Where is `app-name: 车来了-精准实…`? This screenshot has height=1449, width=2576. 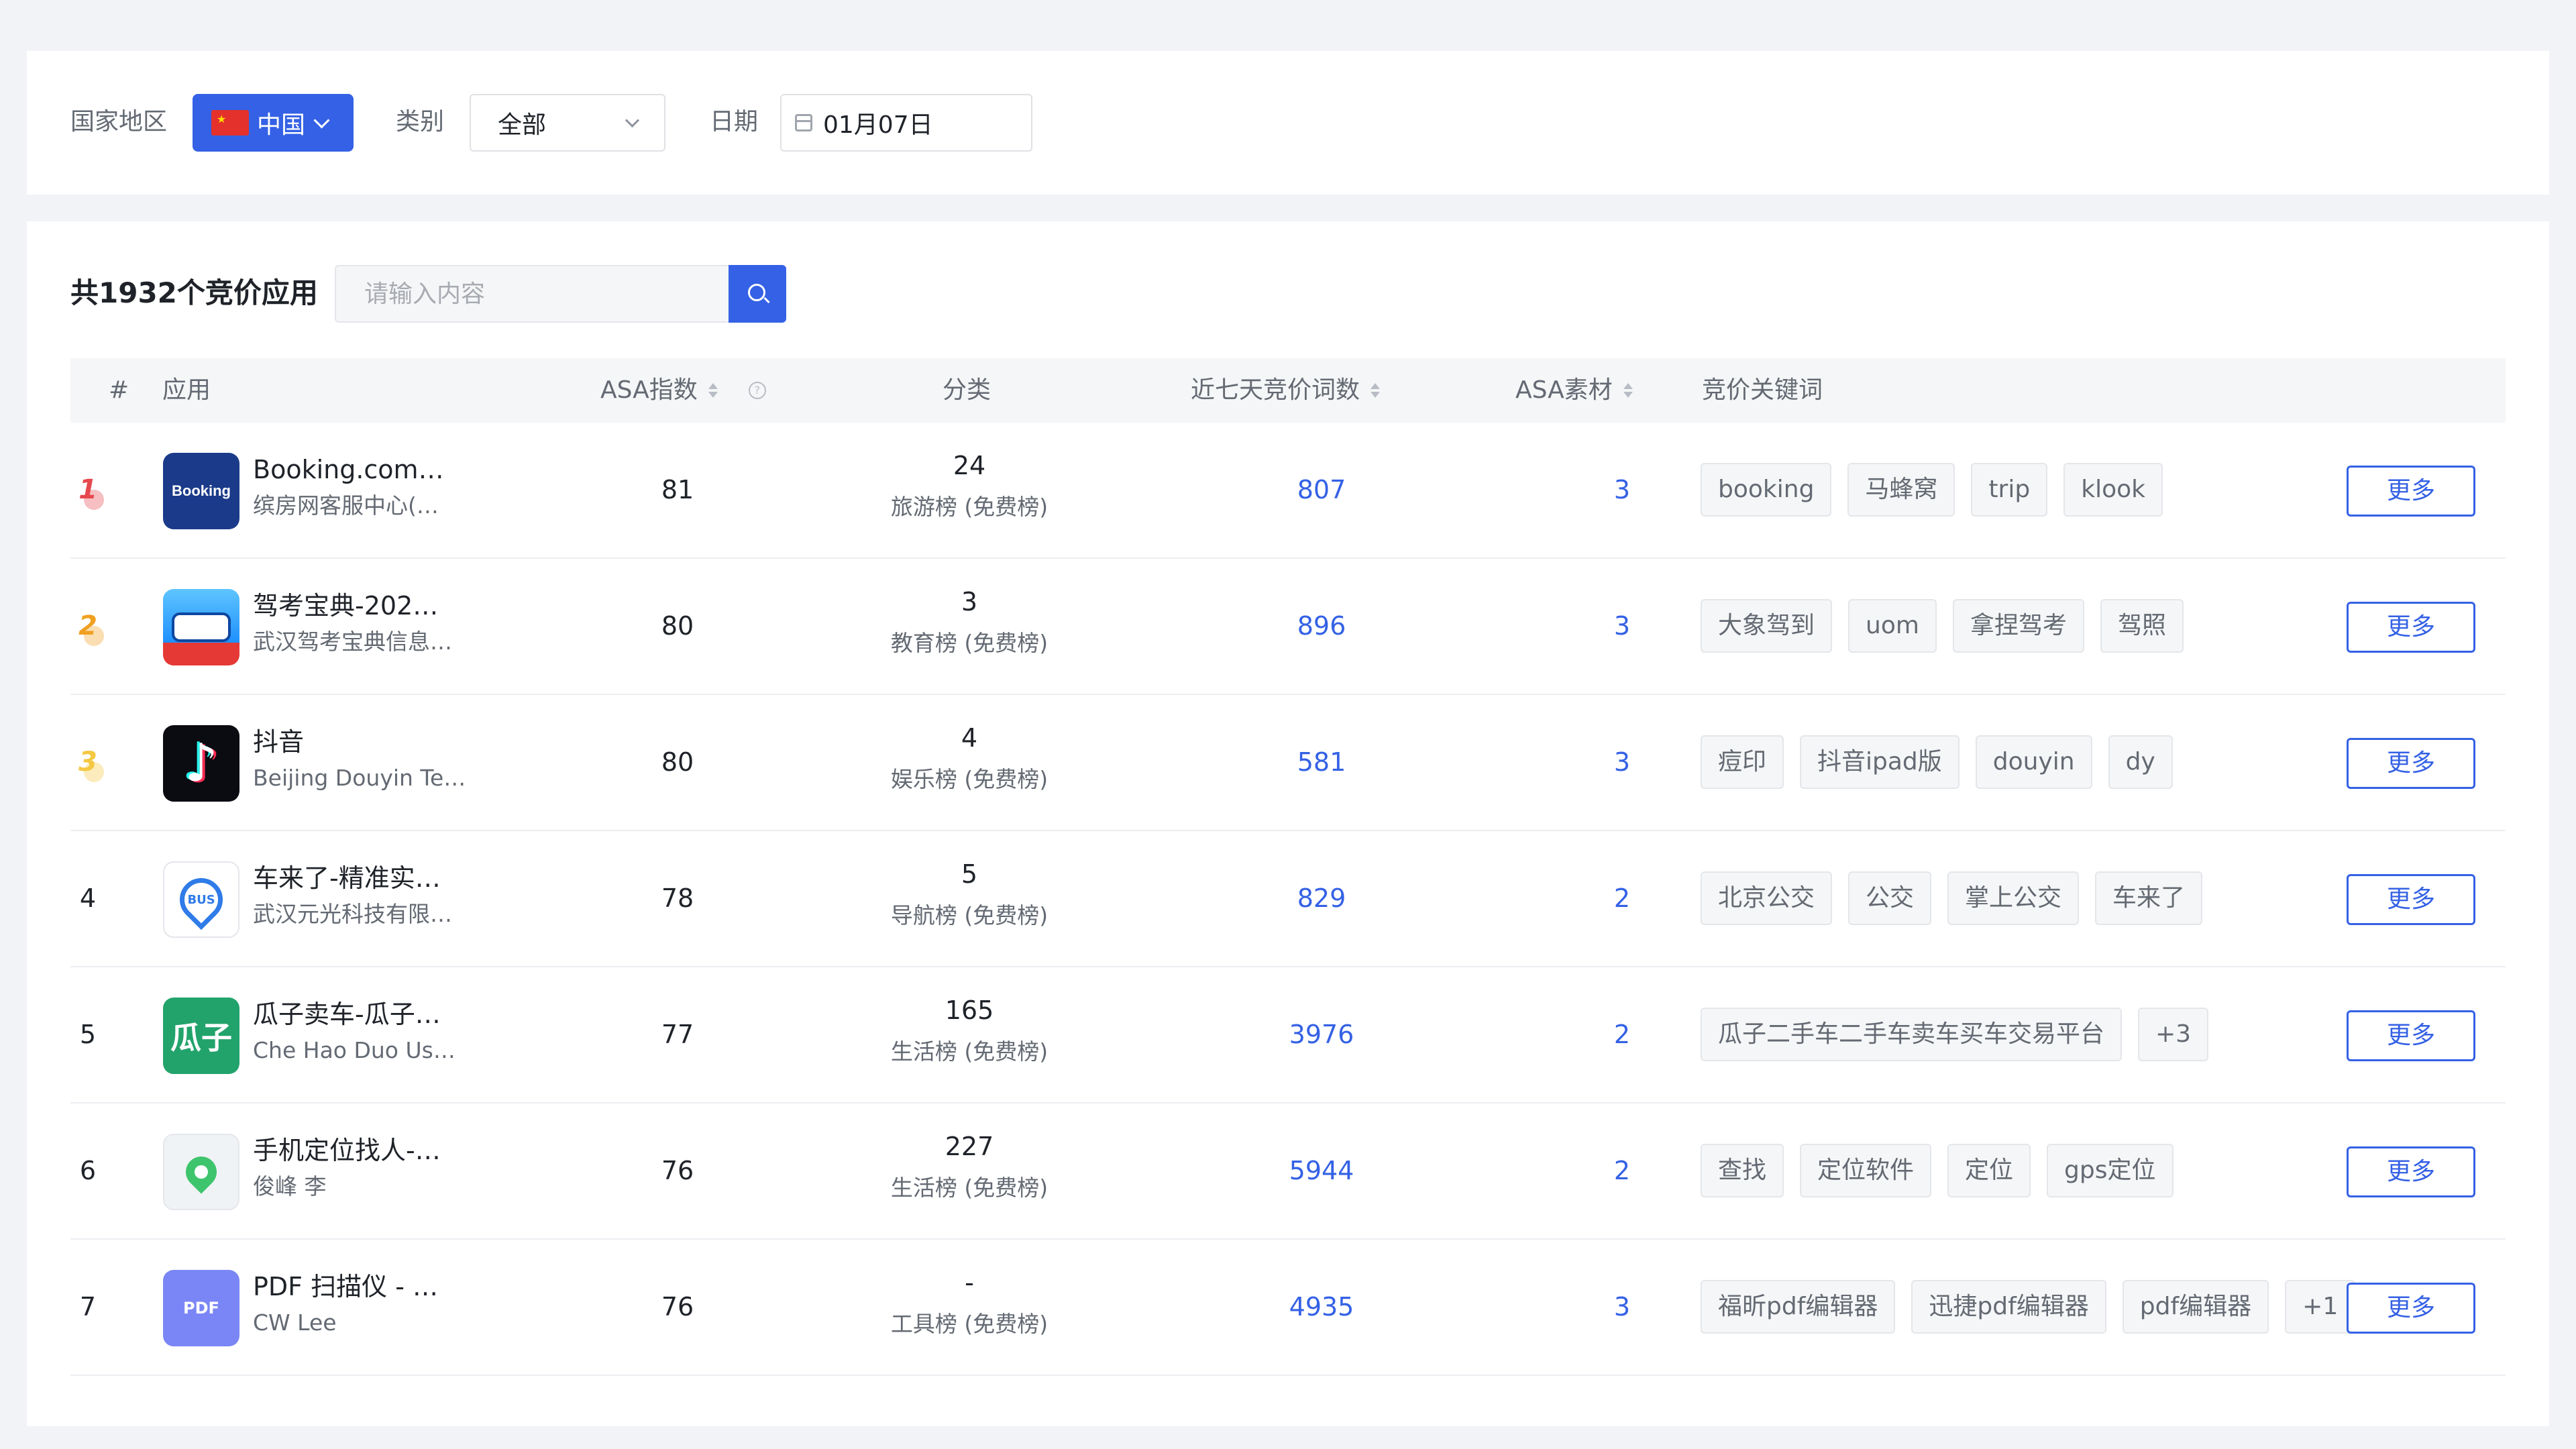 app-name: 车来了-精准实… is located at coordinates (347, 878).